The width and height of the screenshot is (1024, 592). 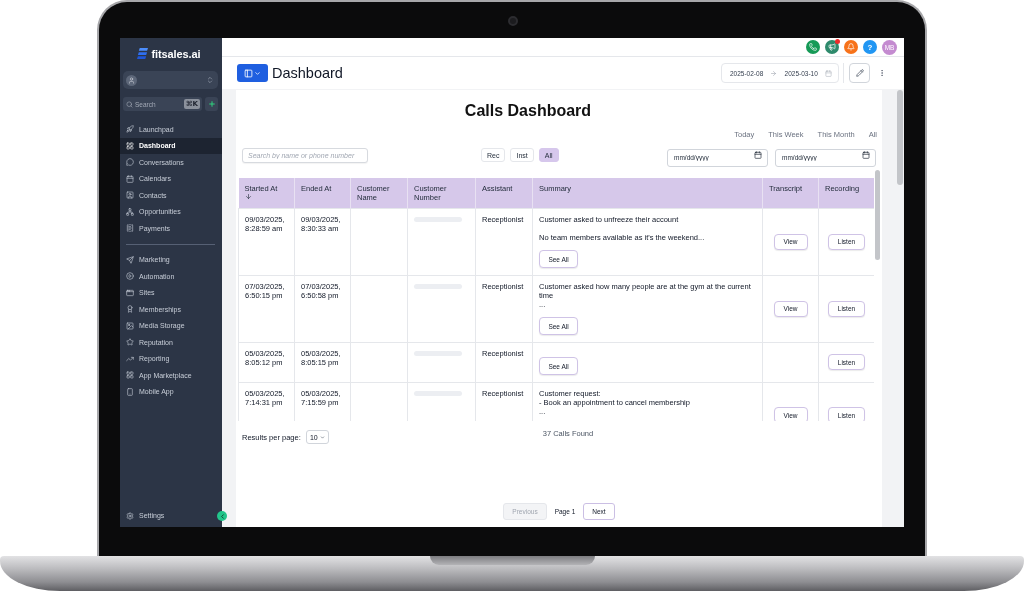 I want to click on kebab-menu-icon, so click(x=882, y=73).